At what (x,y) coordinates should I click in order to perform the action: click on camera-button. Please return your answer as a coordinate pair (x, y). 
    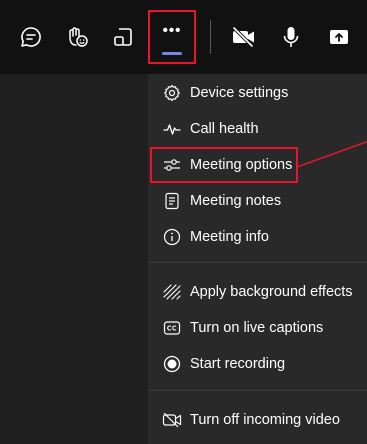
    Looking at the image, I should click on (244, 37).